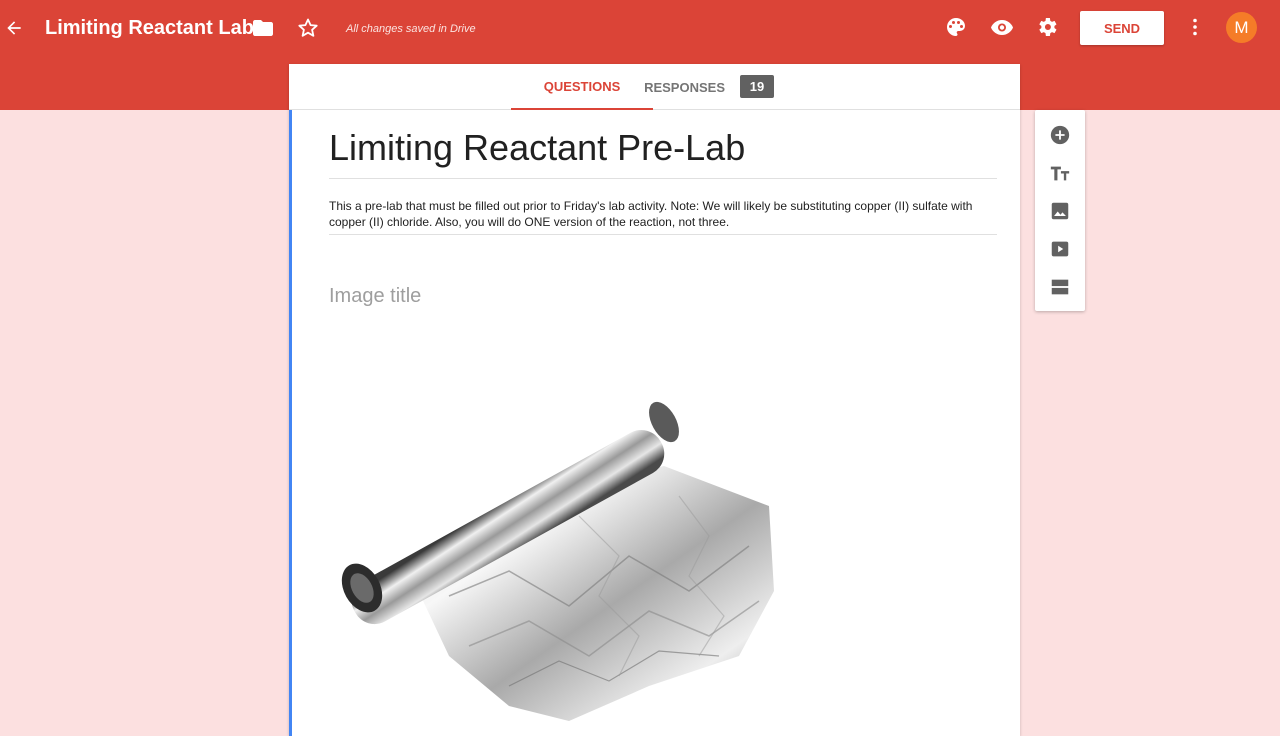 Image resolution: width=1280 pixels, height=736 pixels. I want to click on responses-count-badge: 19, so click(757, 86).